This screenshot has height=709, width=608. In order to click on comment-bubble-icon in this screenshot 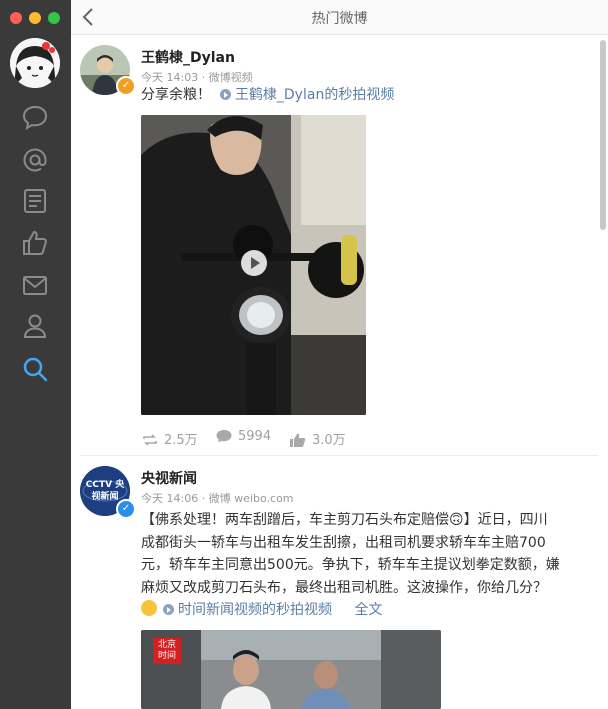, I will do `click(224, 436)`.